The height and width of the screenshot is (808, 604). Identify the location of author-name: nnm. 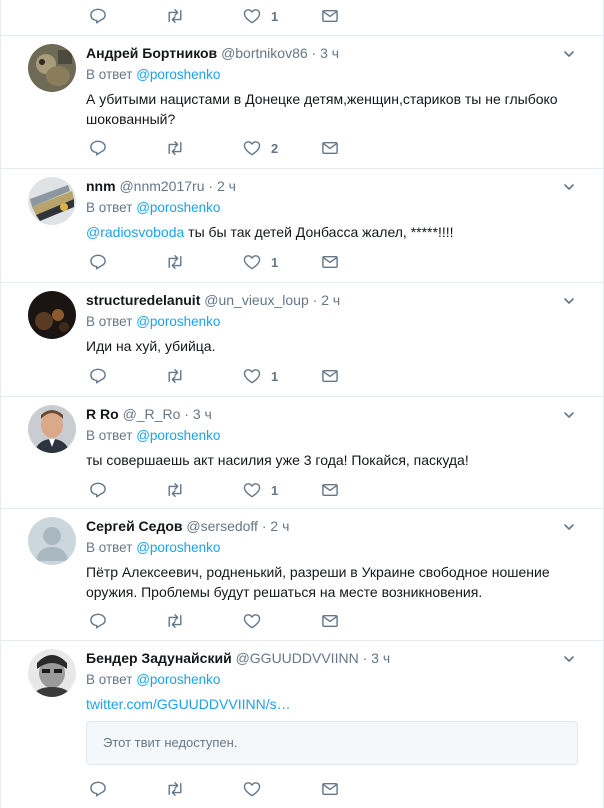
(101, 186).